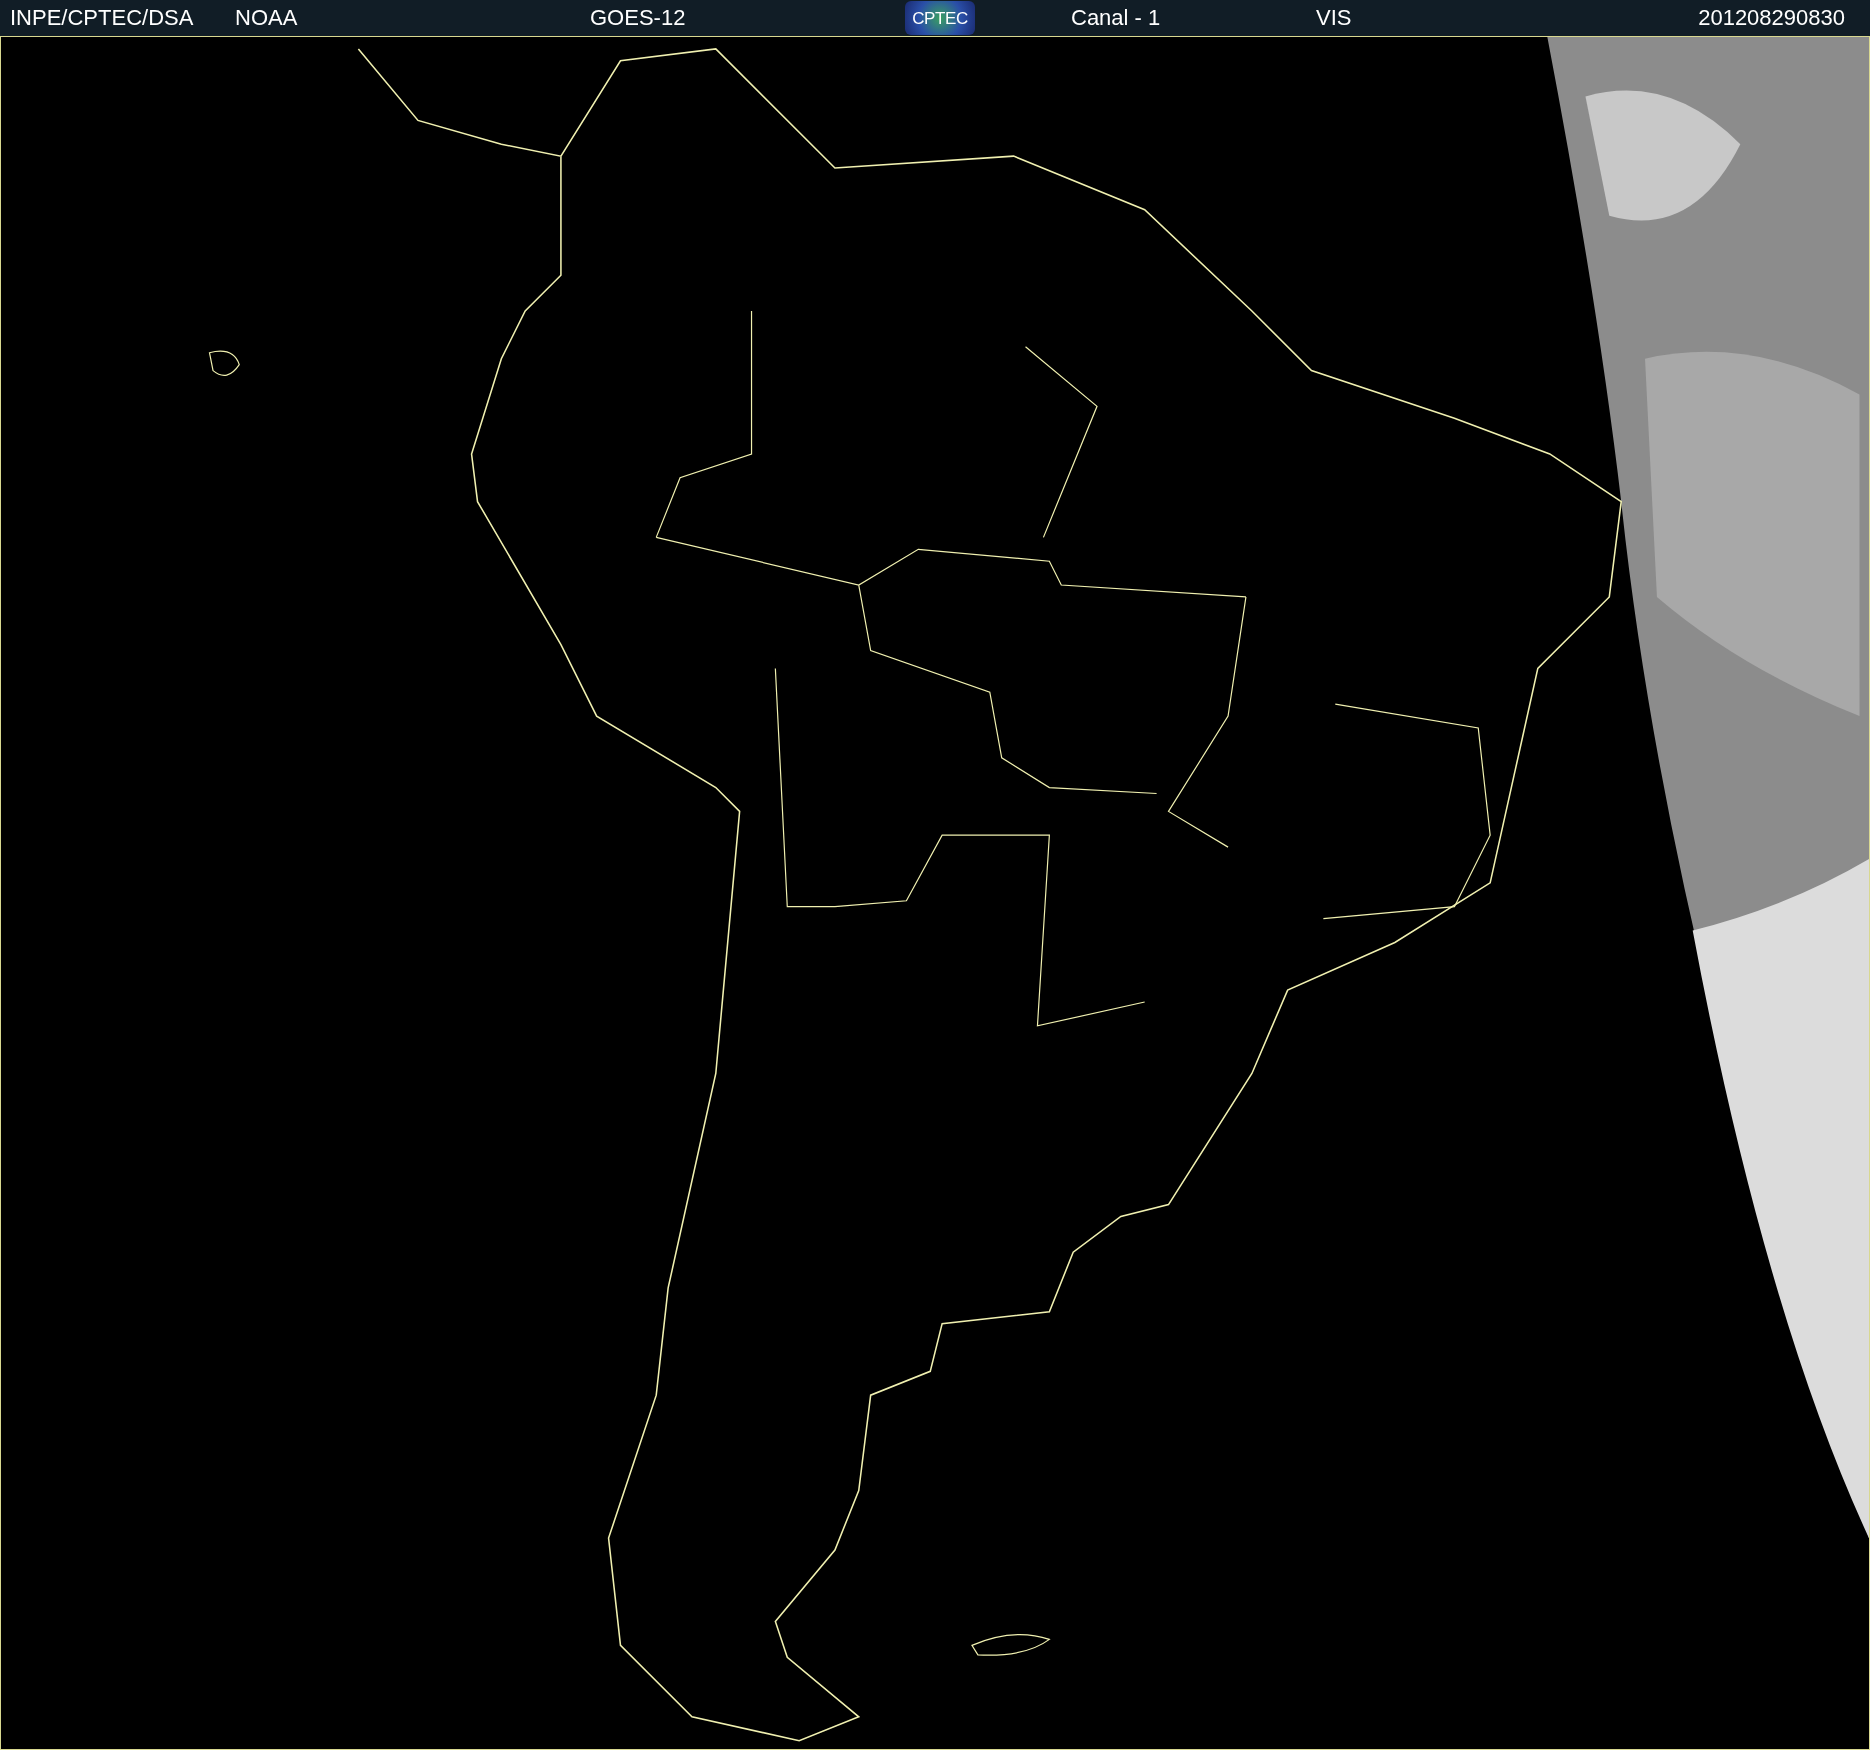 This screenshot has height=1750, width=1870. I want to click on institution-label: INPE/CPTEC/DSA, so click(102, 18).